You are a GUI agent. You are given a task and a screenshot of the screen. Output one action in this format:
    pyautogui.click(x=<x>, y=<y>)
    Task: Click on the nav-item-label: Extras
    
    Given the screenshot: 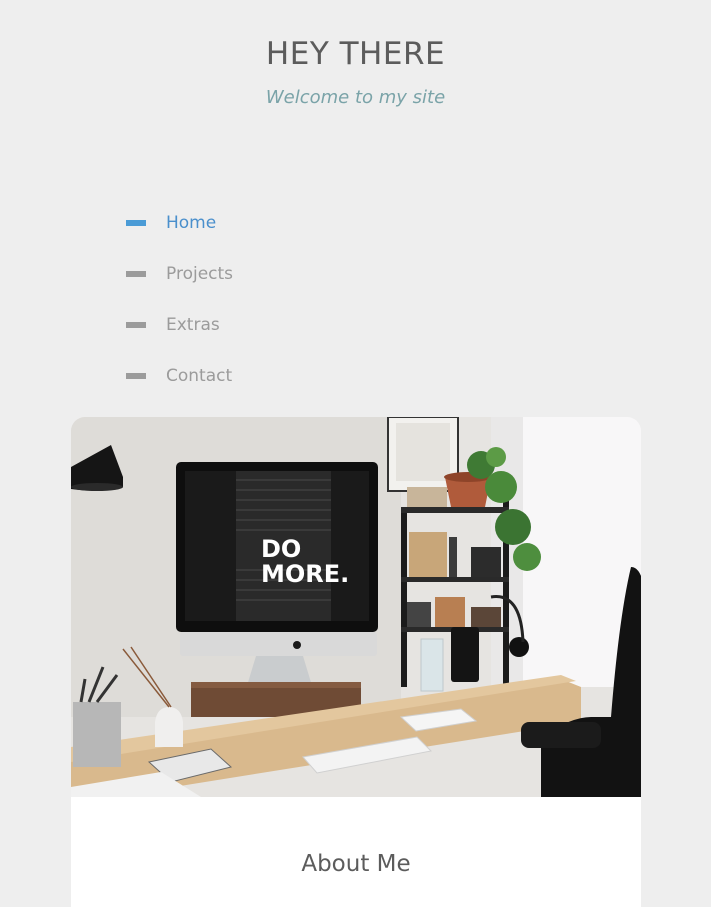 What is the action you would take?
    pyautogui.click(x=193, y=325)
    